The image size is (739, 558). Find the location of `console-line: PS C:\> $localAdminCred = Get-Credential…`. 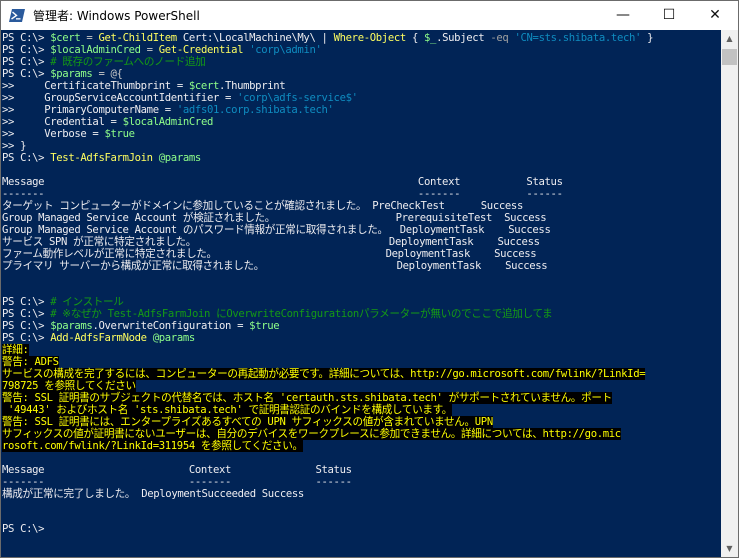

console-line: PS C:\> $localAdminCred = Get-Credential… is located at coordinates (162, 50).